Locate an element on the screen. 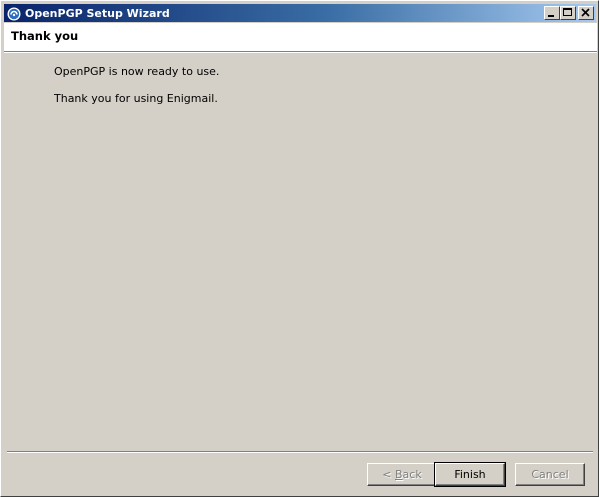 The height and width of the screenshot is (497, 599). wizard-header: Thank you is located at coordinates (300, 37).